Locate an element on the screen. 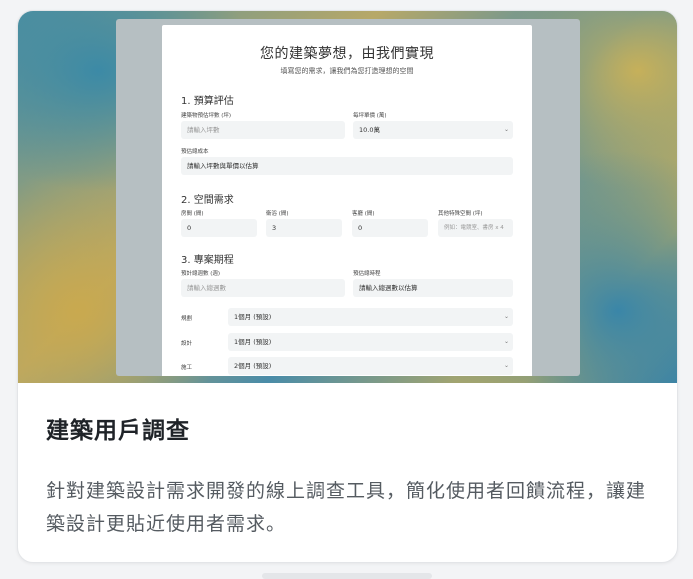 The height and width of the screenshot is (579, 693). phase-label-plan: 規劃 is located at coordinates (187, 319).